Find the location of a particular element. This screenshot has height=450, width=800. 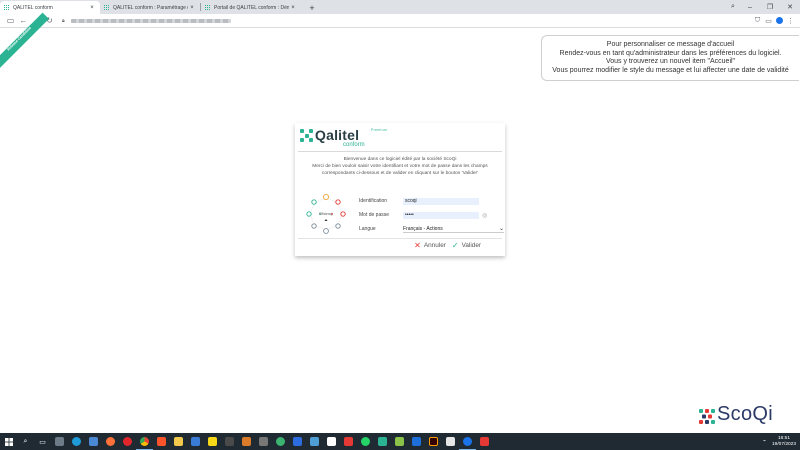

calculator-icon is located at coordinates (59, 441).